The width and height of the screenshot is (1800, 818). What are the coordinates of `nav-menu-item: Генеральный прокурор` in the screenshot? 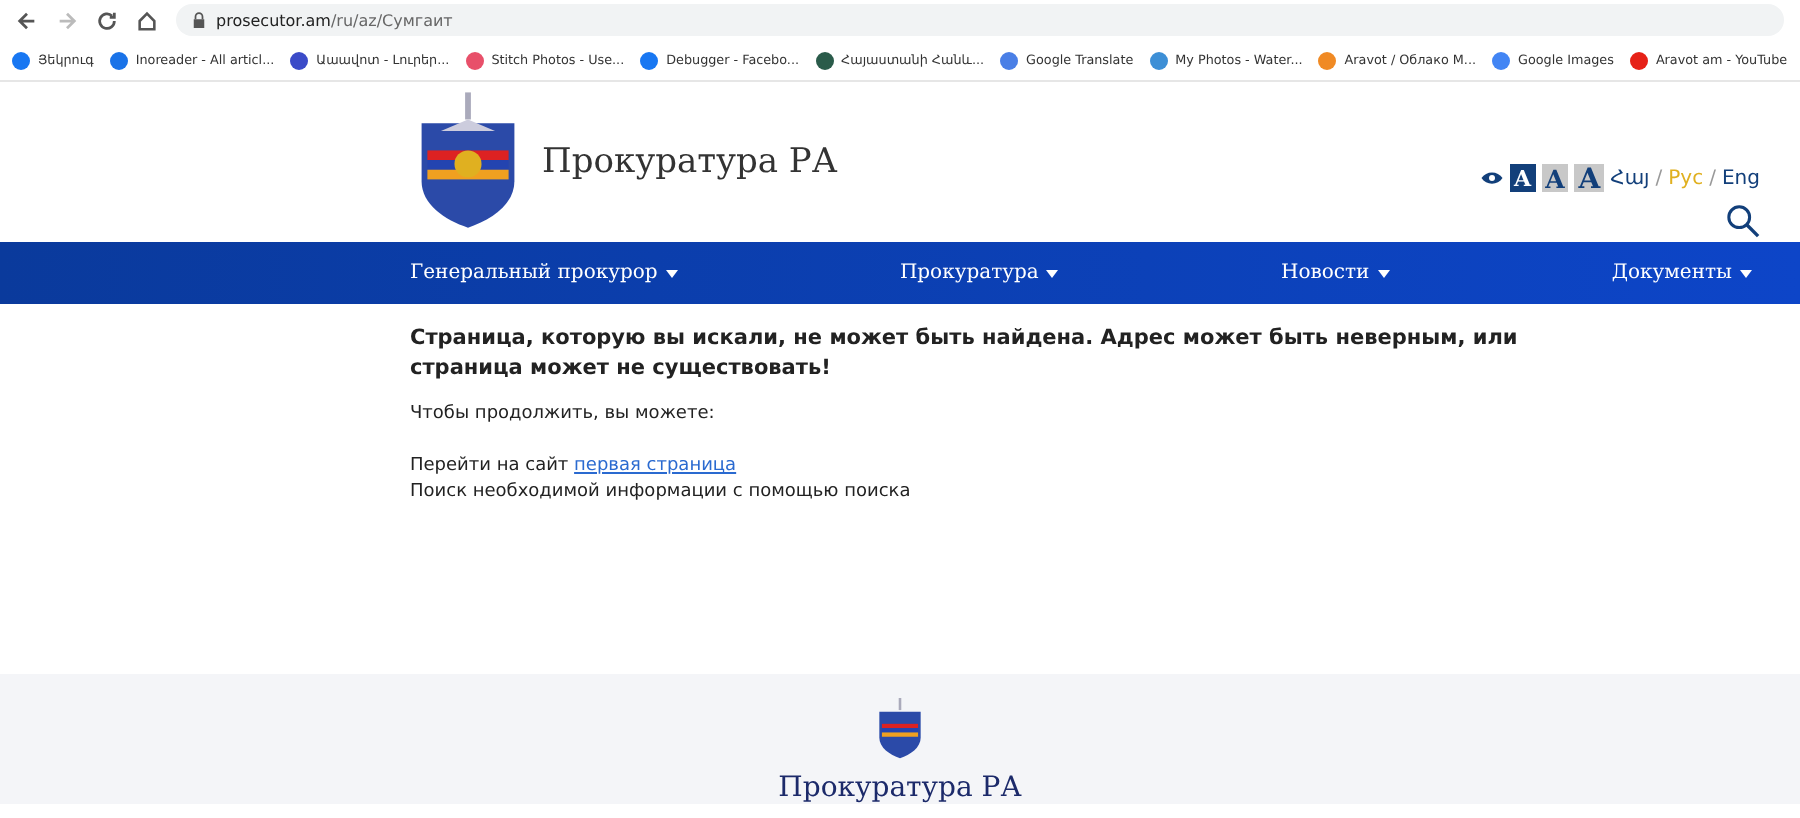 It's located at (544, 273).